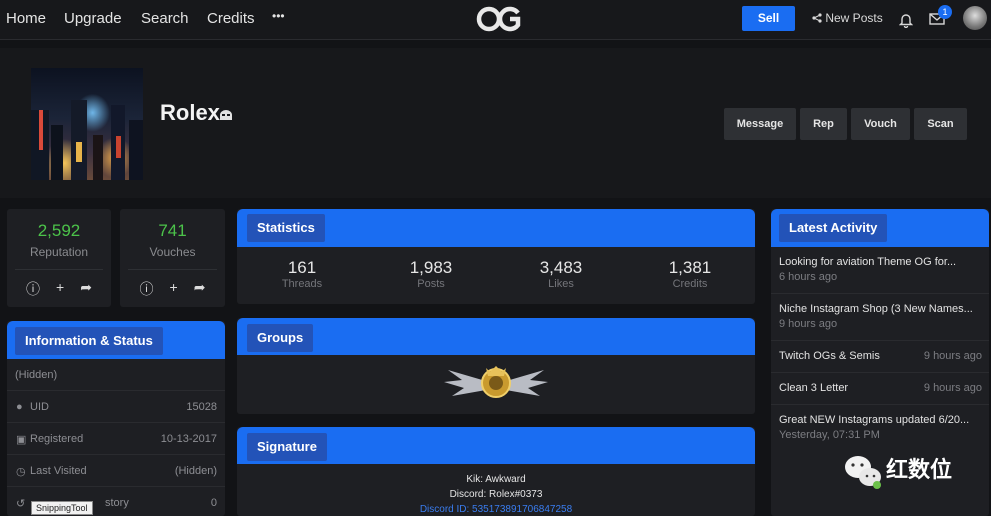 The height and width of the screenshot is (516, 991). What do you see at coordinates (561, 284) in the screenshot?
I see `stat-likes-label: Likes` at bounding box center [561, 284].